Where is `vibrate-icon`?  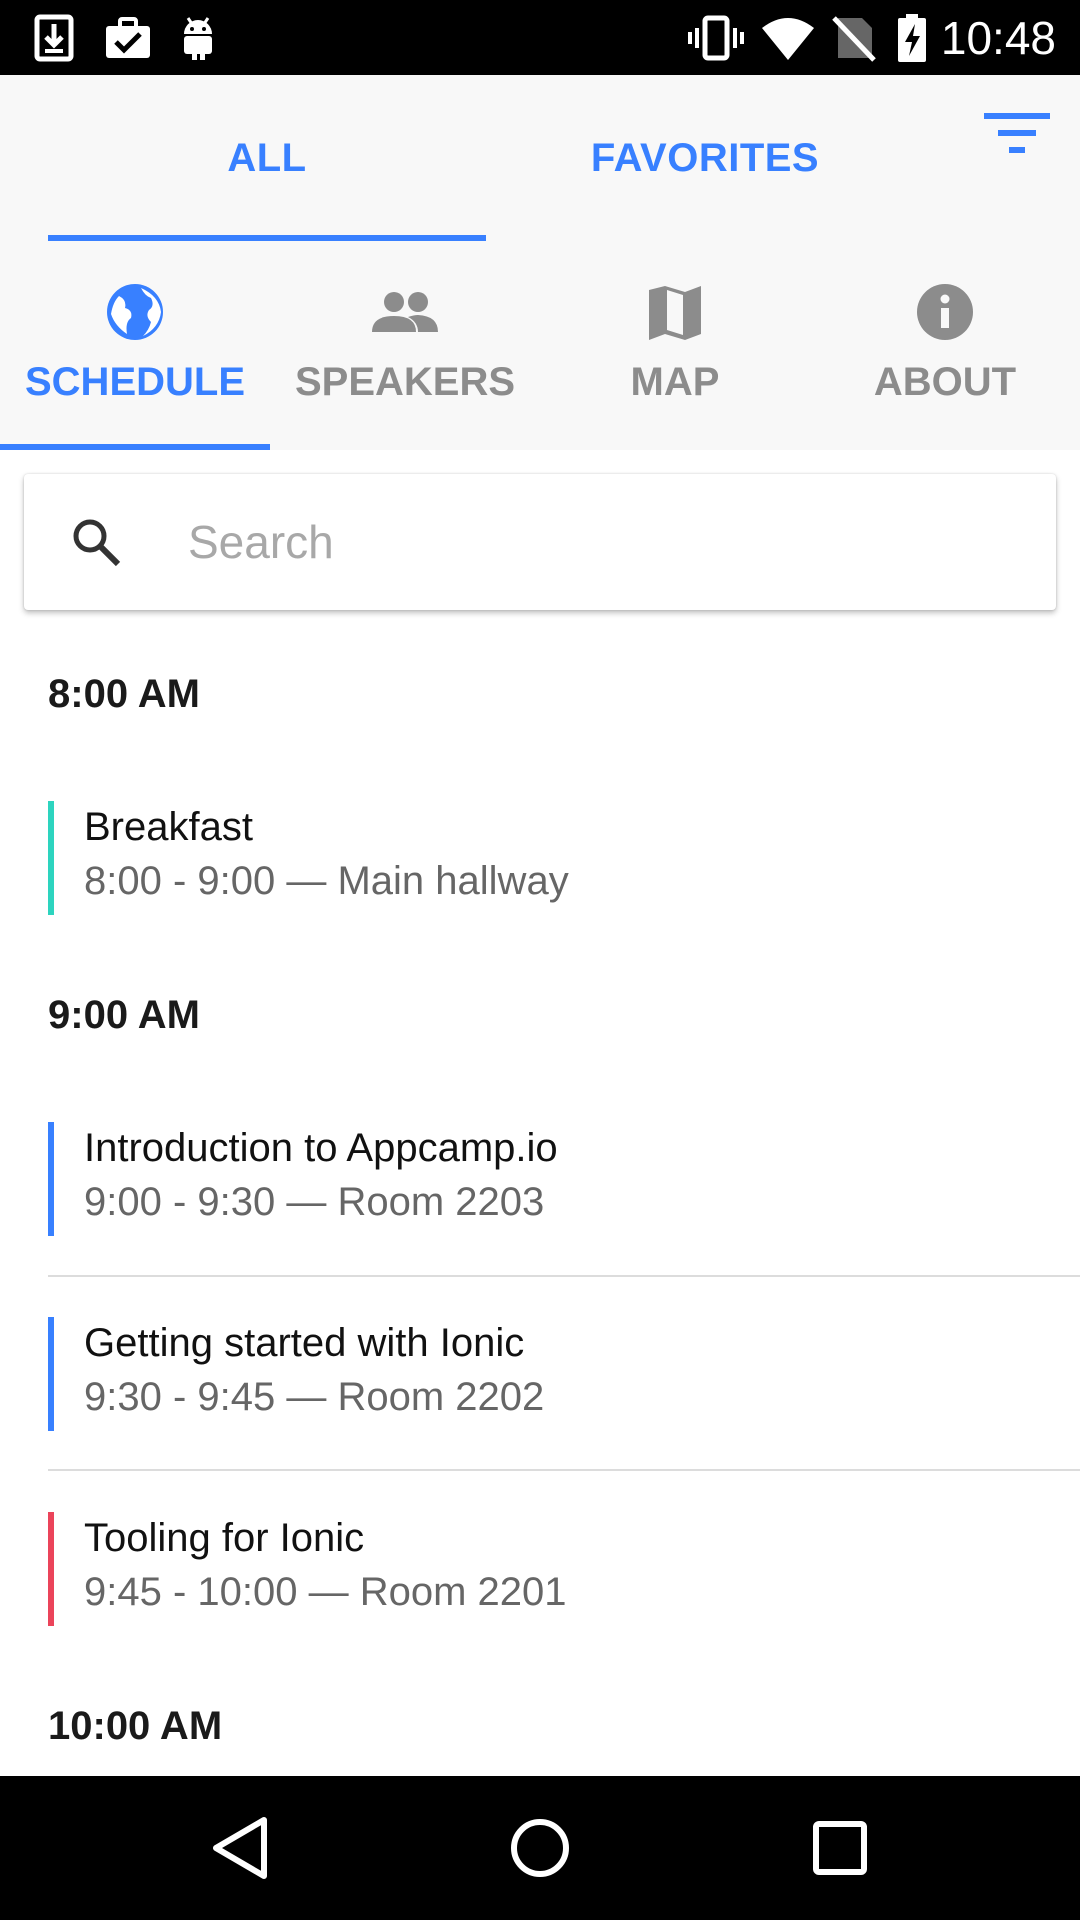
vibrate-icon is located at coordinates (716, 38).